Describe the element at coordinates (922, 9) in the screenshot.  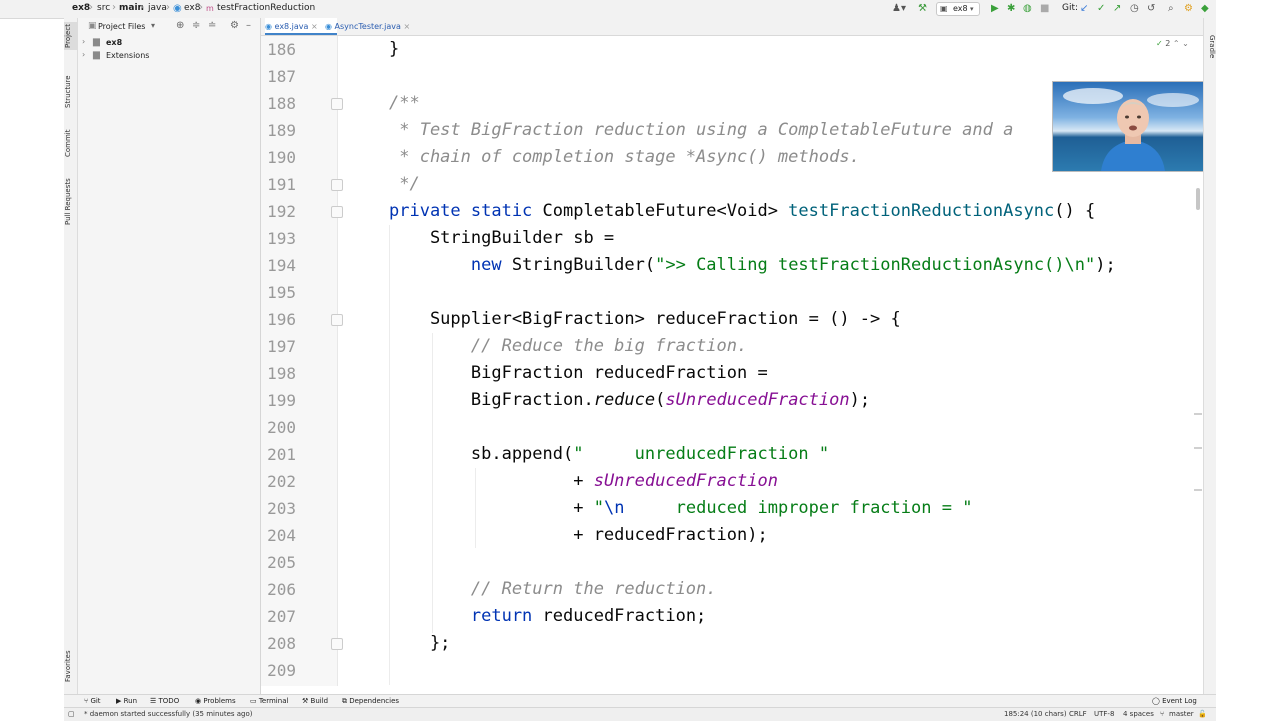
I see `build-hammer-icon: ⚒` at that location.